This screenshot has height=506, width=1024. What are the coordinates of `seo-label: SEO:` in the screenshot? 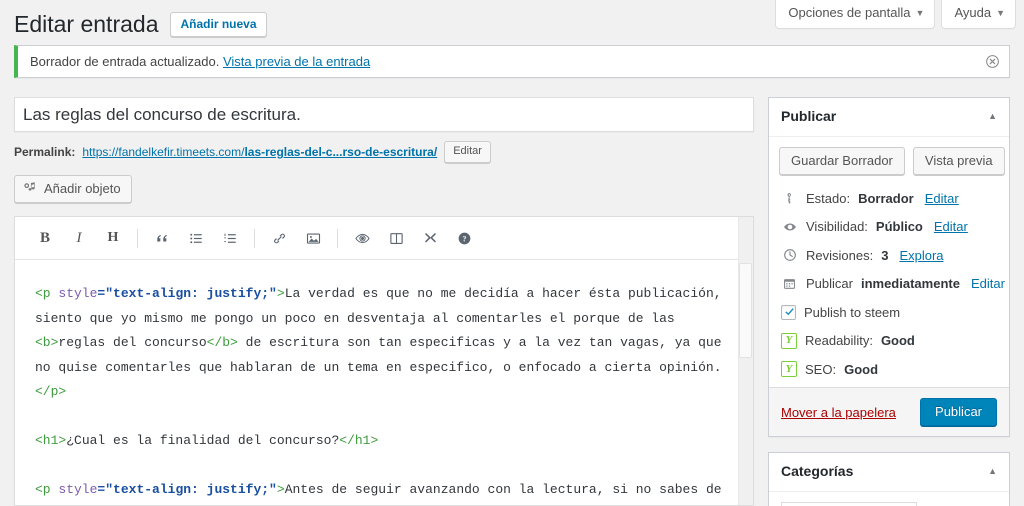 It's located at (821, 369).